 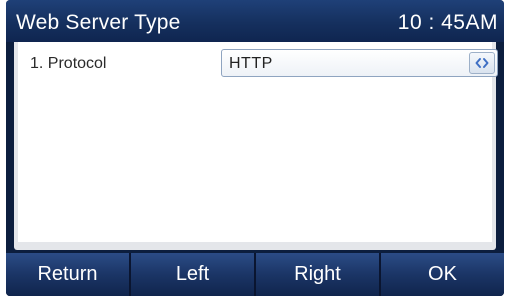 What do you see at coordinates (68, 63) in the screenshot?
I see `setting-label: 1. Protocol` at bounding box center [68, 63].